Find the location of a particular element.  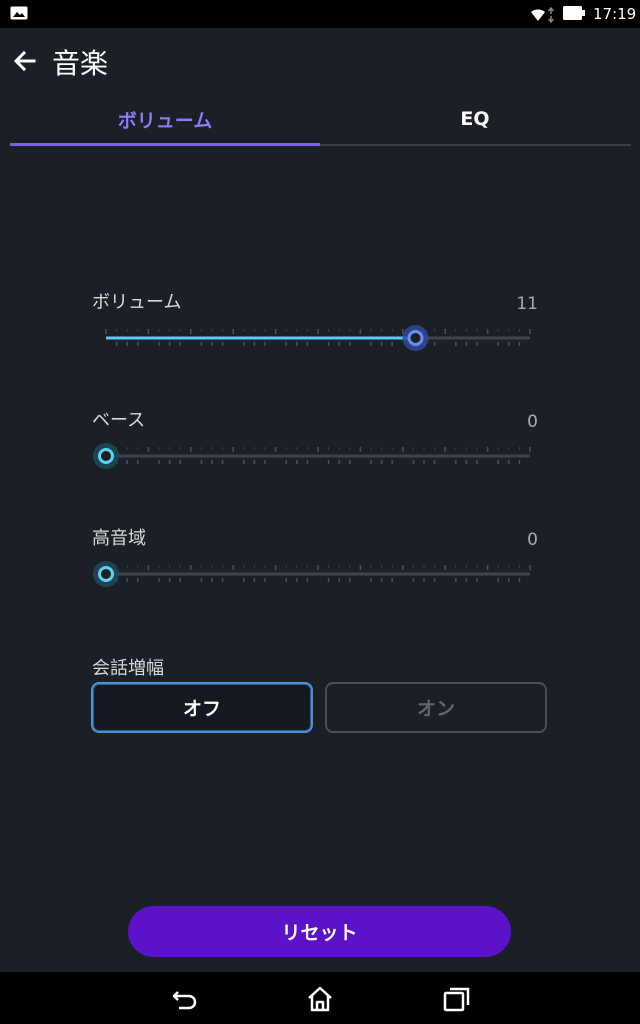

slider-volume-value: 11 is located at coordinates (527, 304).